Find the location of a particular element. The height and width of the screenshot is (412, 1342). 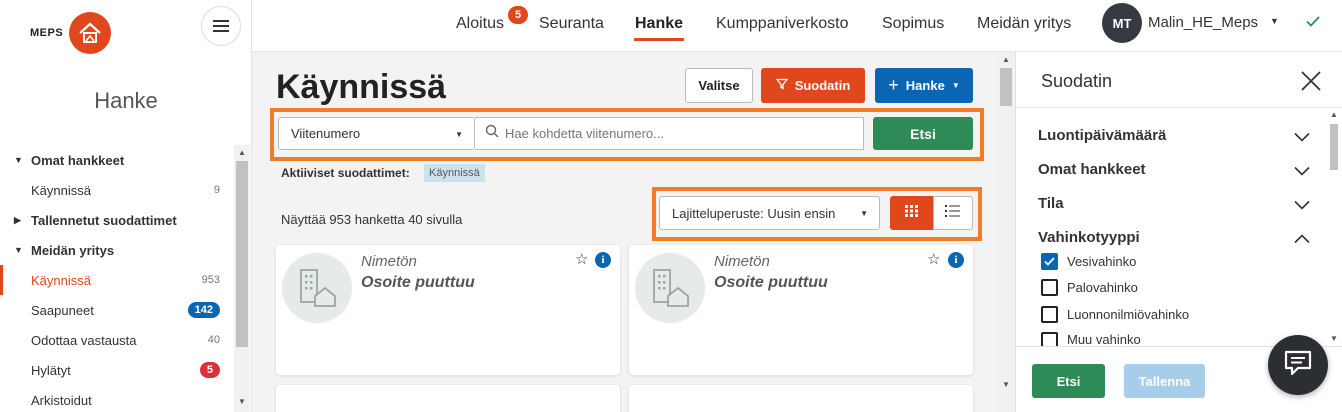

filter-search-label: Etsi is located at coordinates (1068, 381).